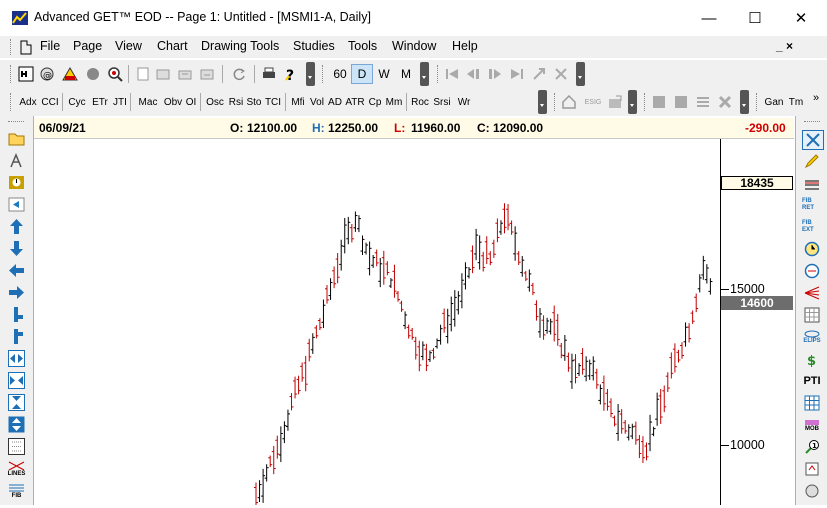 Image resolution: width=827 pixels, height=508 pixels. What do you see at coordinates (452, 74) in the screenshot?
I see `scroll-start-button` at bounding box center [452, 74].